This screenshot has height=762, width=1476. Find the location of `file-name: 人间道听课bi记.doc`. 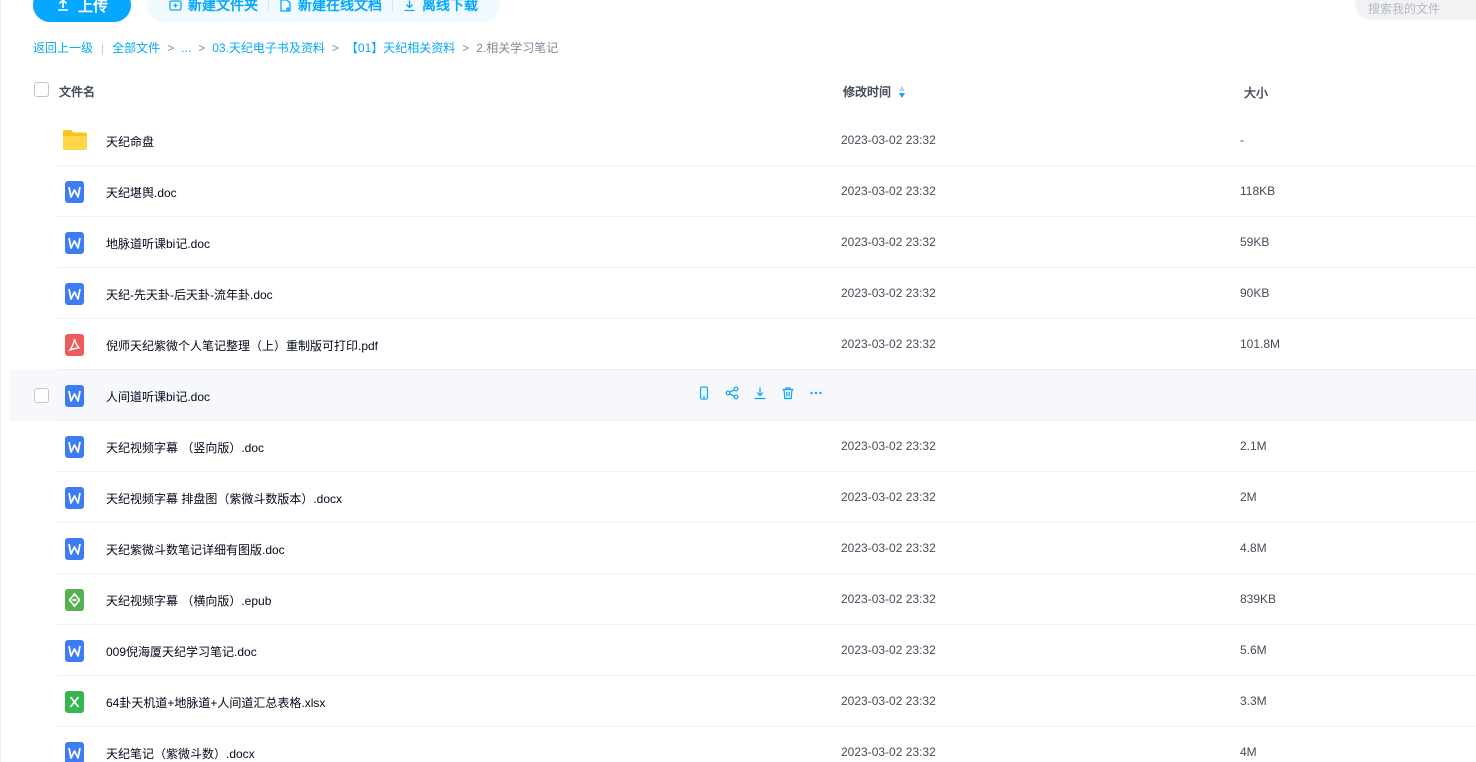

file-name: 人间道听课bi记.doc is located at coordinates (158, 396).